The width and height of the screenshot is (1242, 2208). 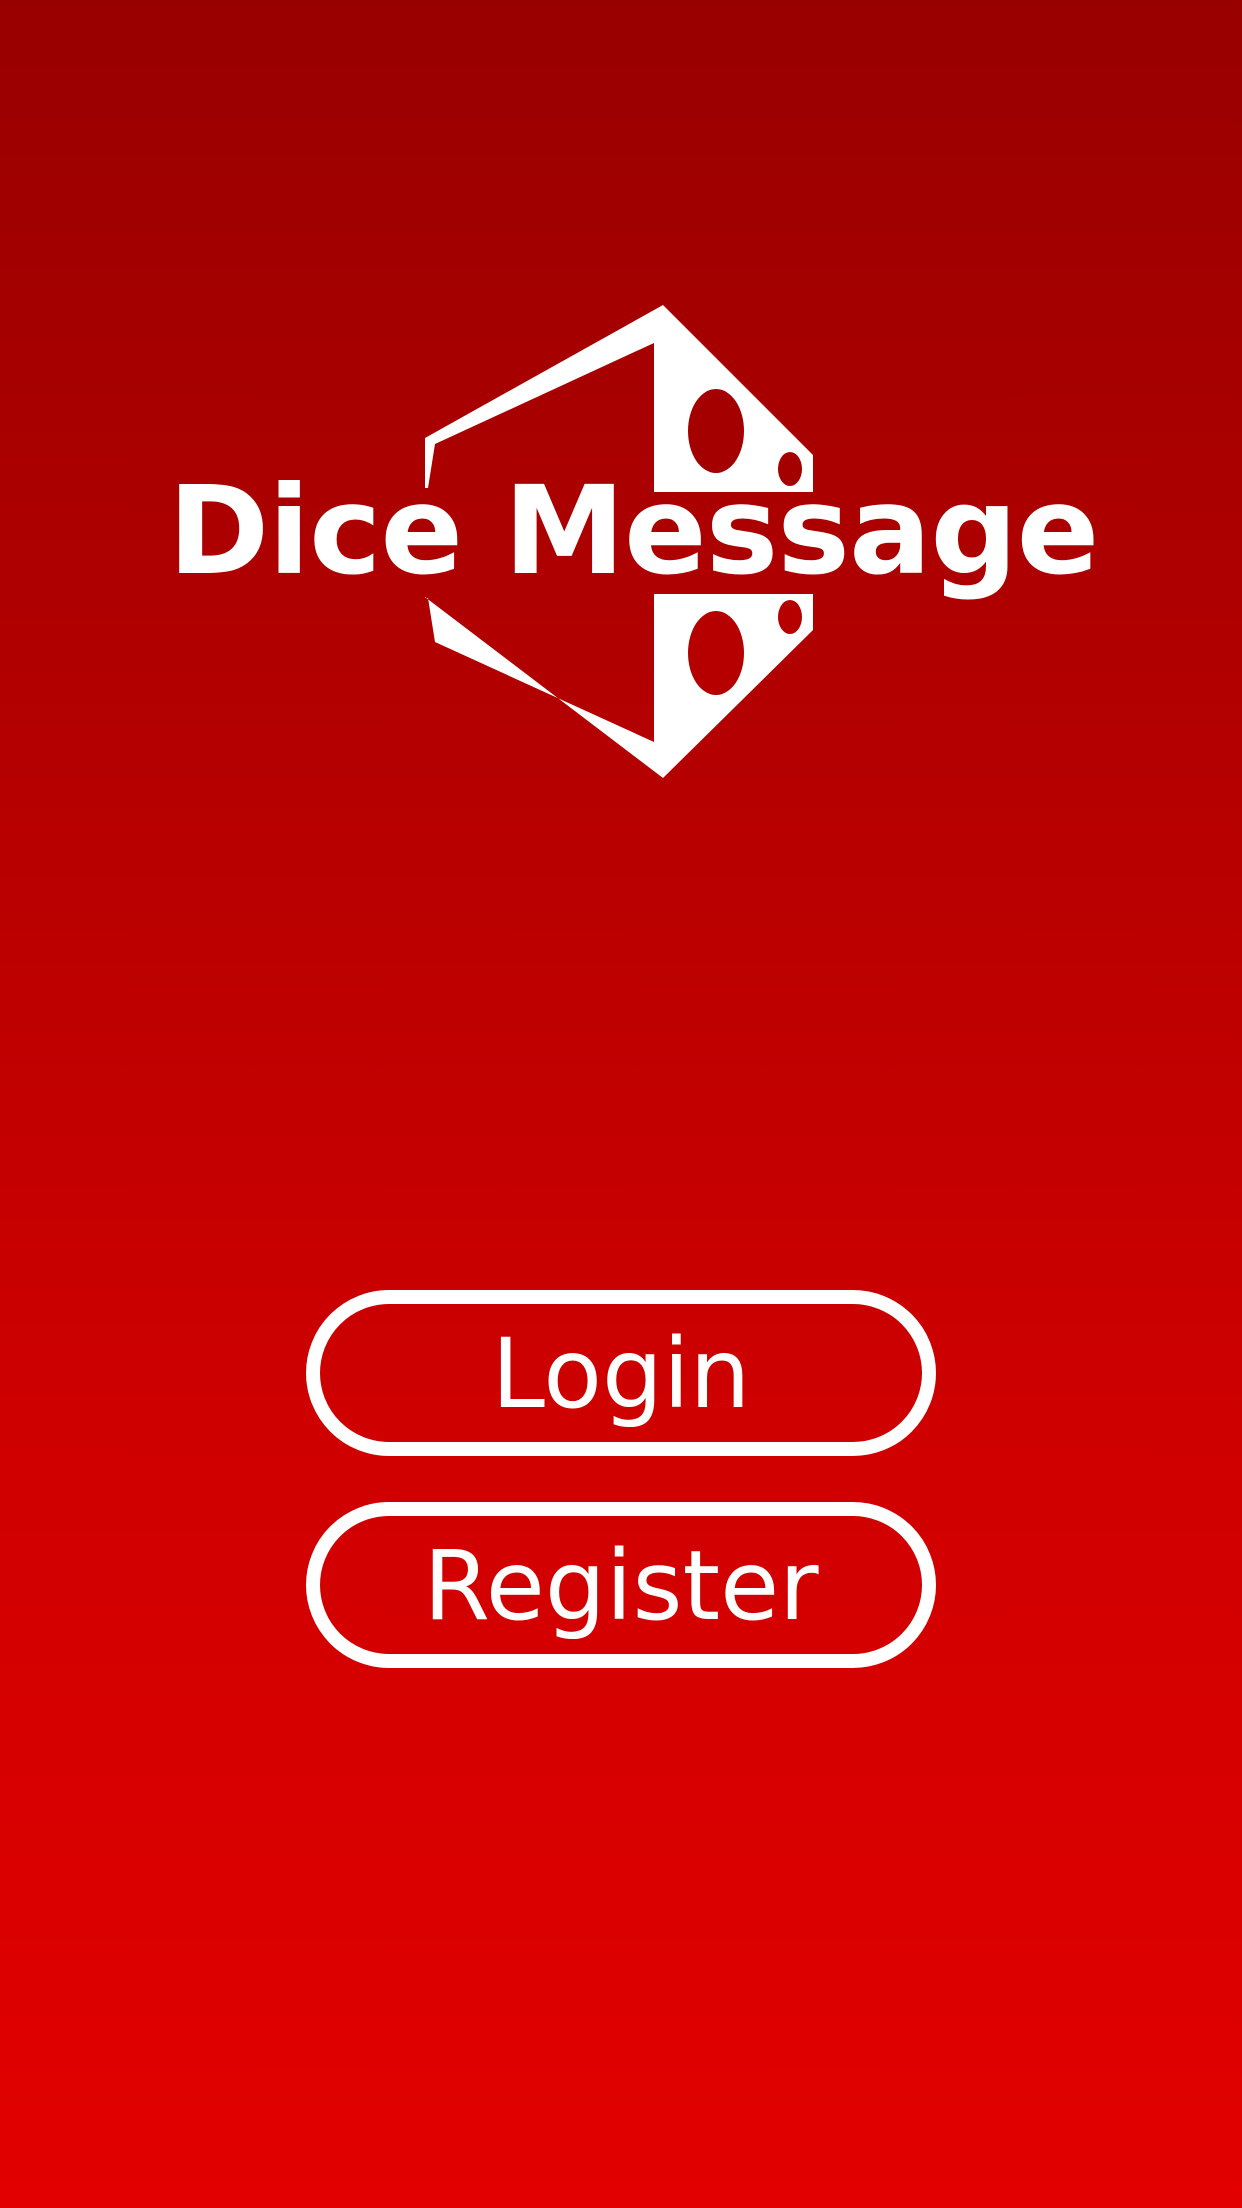 I want to click on dice-pip, so click(x=716, y=653).